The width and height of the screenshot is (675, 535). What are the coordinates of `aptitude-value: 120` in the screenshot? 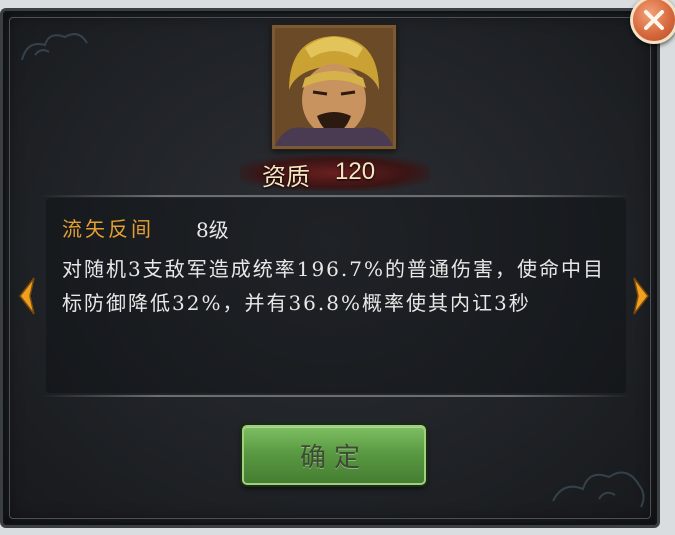 It's located at (355, 171).